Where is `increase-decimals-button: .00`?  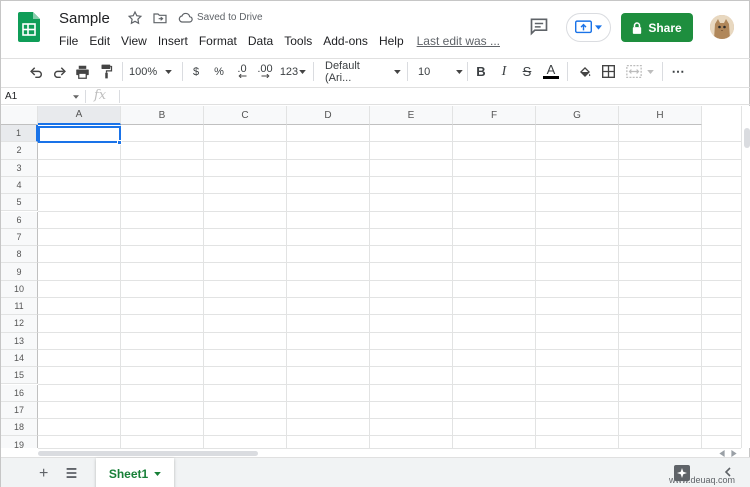 increase-decimals-button: .00 is located at coordinates (265, 71).